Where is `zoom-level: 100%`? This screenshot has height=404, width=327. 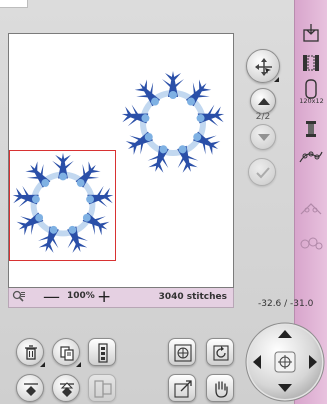
zoom-level: 100% is located at coordinates (81, 296).